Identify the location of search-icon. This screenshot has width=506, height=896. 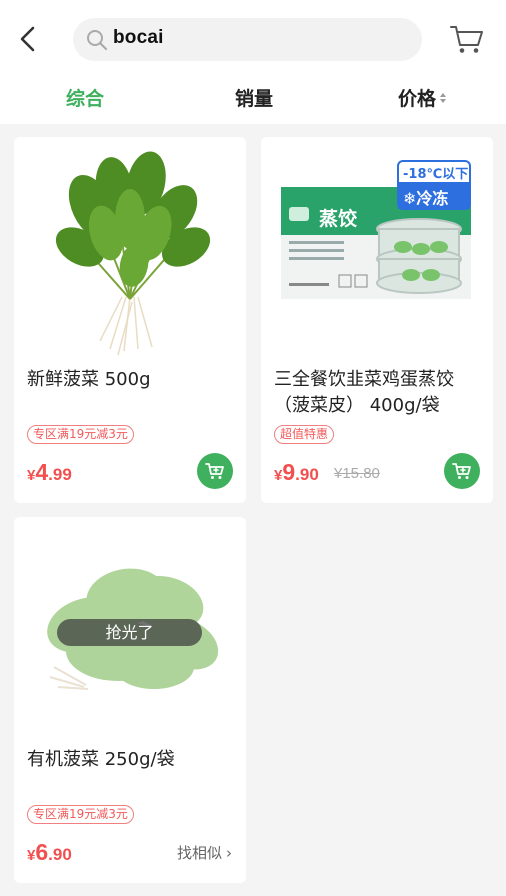
(97, 40).